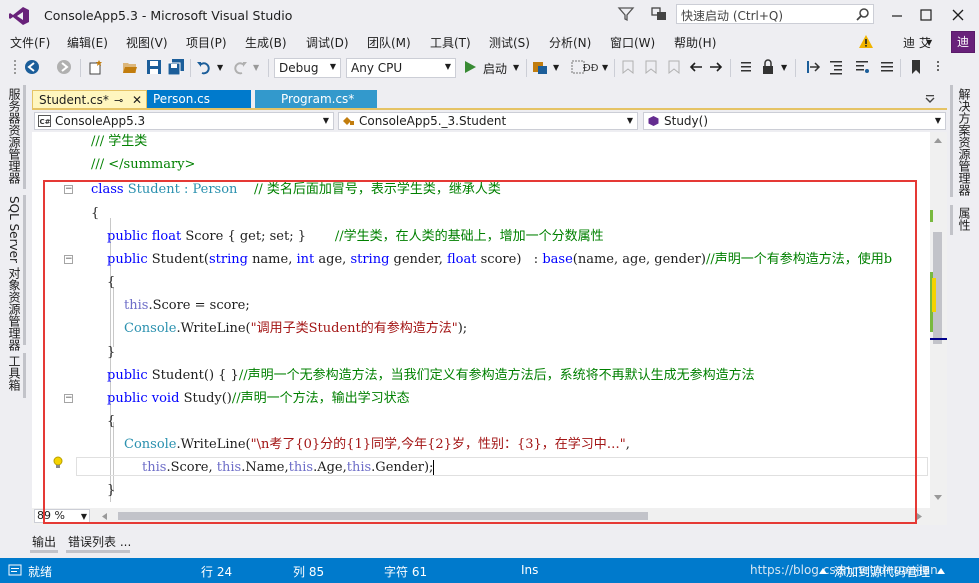  Describe the element at coordinates (813, 67) in the screenshot. I see `step-into-icon` at that location.